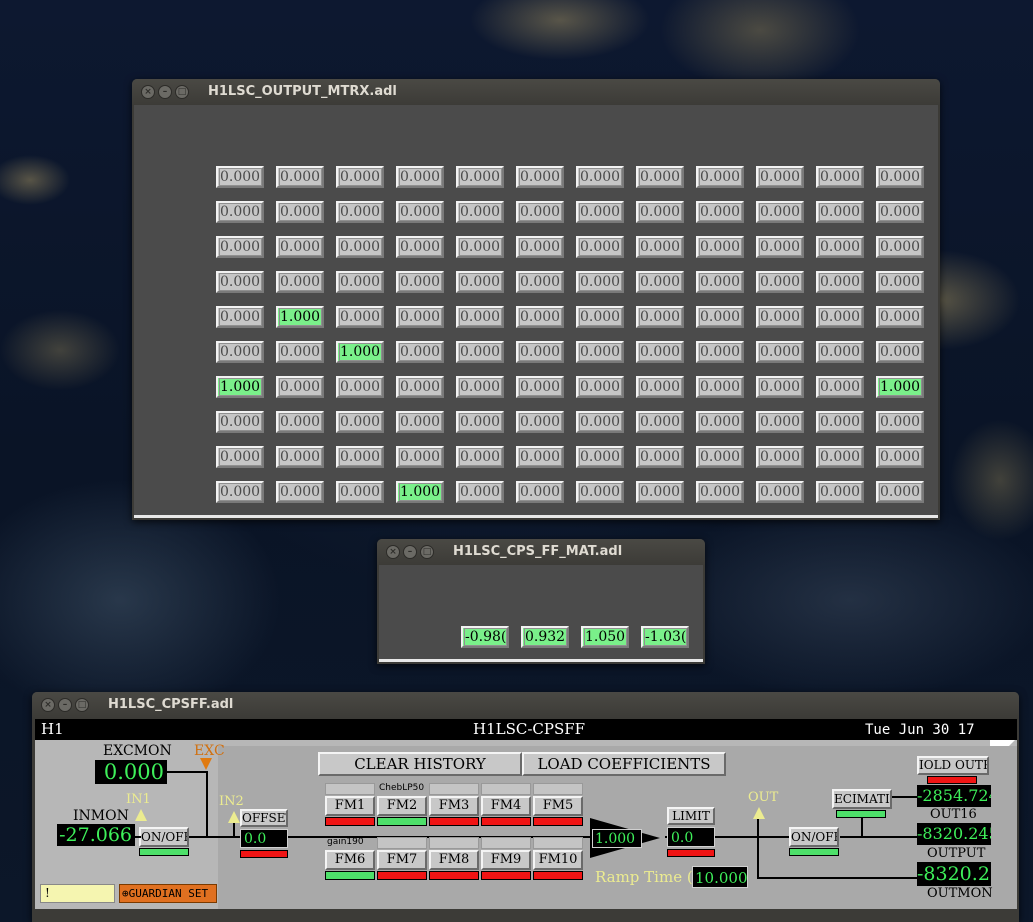 The image size is (1033, 922). I want to click on output-matrix-titlebar: × – □ H1LSC_OUTPUT_MTRX.adl, so click(536, 92).